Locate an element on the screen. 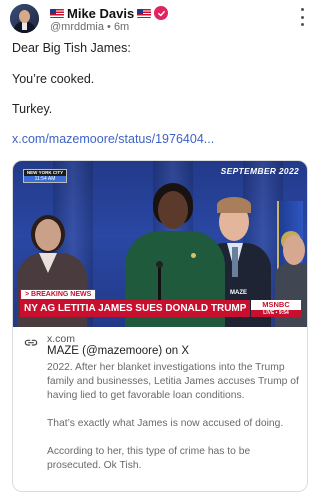 This screenshot has width=320, height=500. verified-badge-icon is located at coordinates (161, 13).